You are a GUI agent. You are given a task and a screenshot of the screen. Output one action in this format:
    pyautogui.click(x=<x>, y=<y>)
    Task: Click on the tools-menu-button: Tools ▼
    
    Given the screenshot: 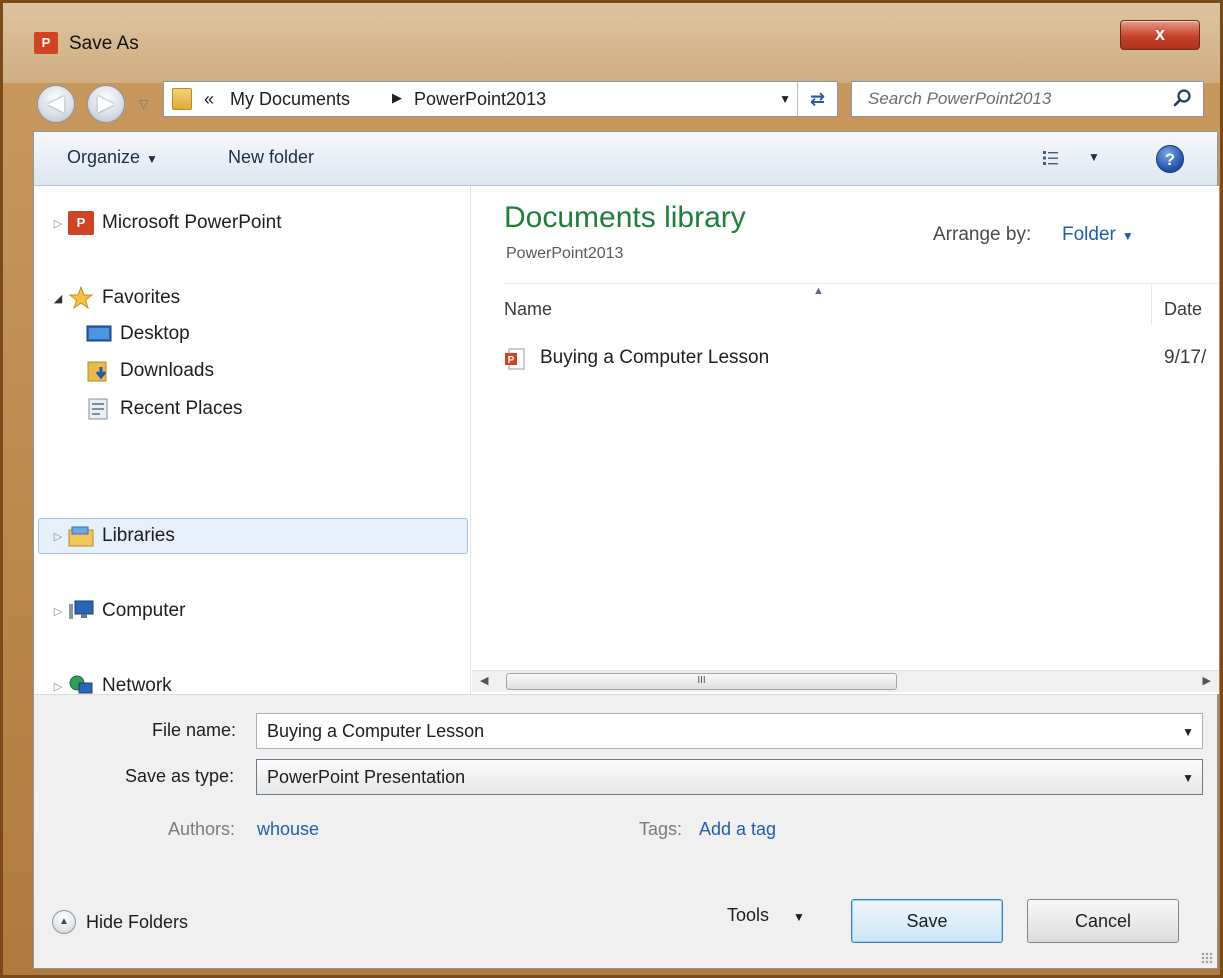 What is the action you would take?
    pyautogui.click(x=766, y=915)
    